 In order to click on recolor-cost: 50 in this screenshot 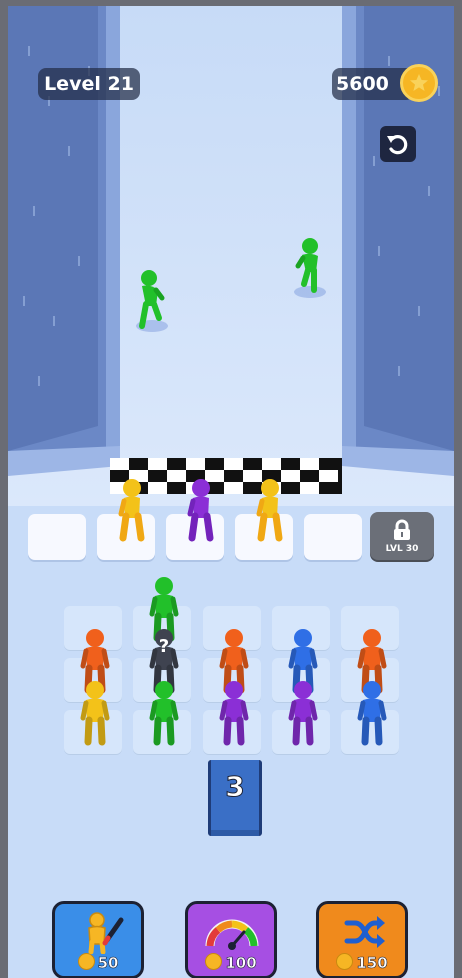, I will do `click(98, 962)`.